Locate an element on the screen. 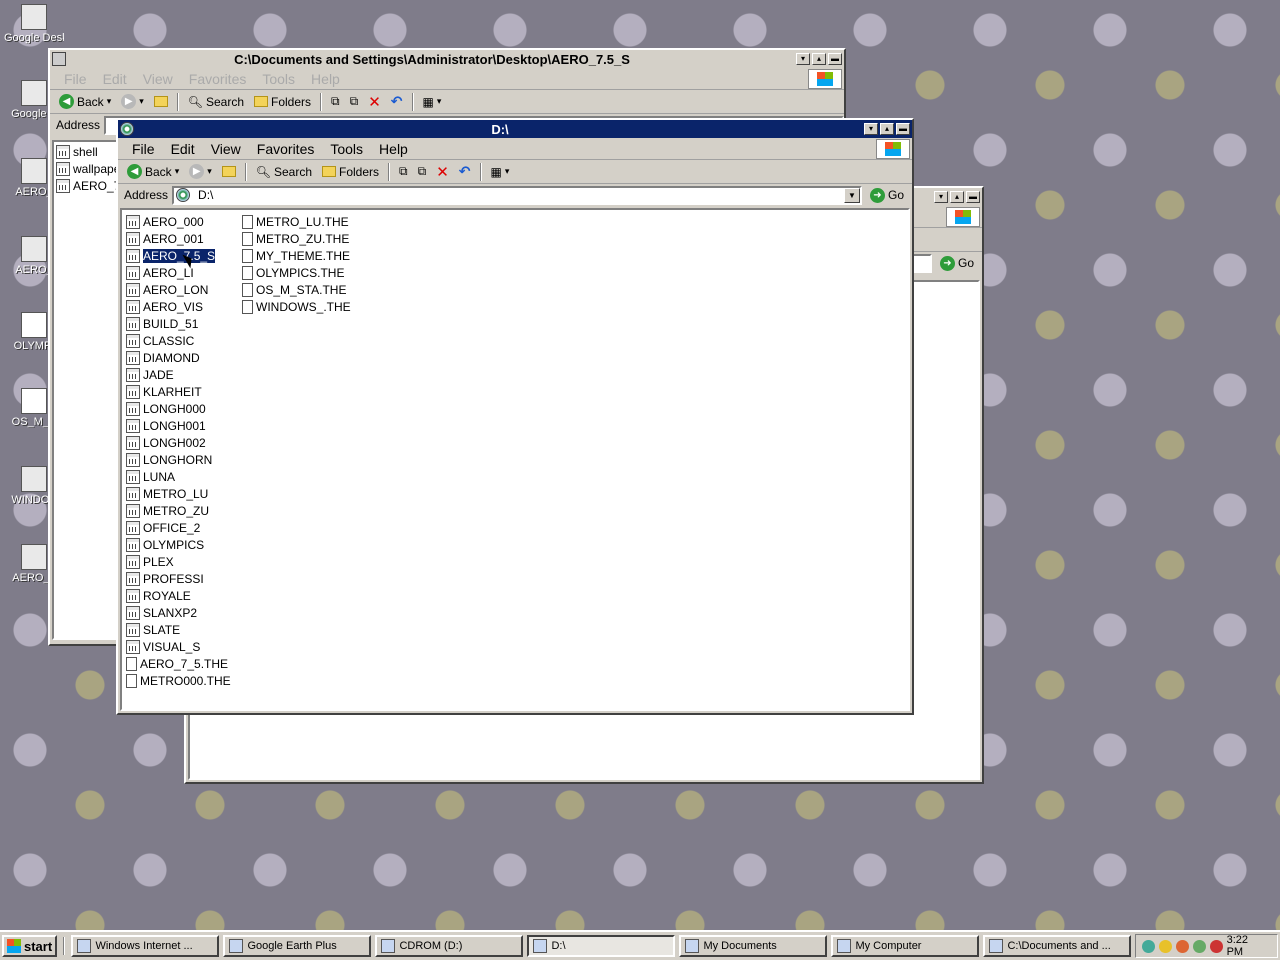  folder-item: VISUAL_S is located at coordinates (163, 647).